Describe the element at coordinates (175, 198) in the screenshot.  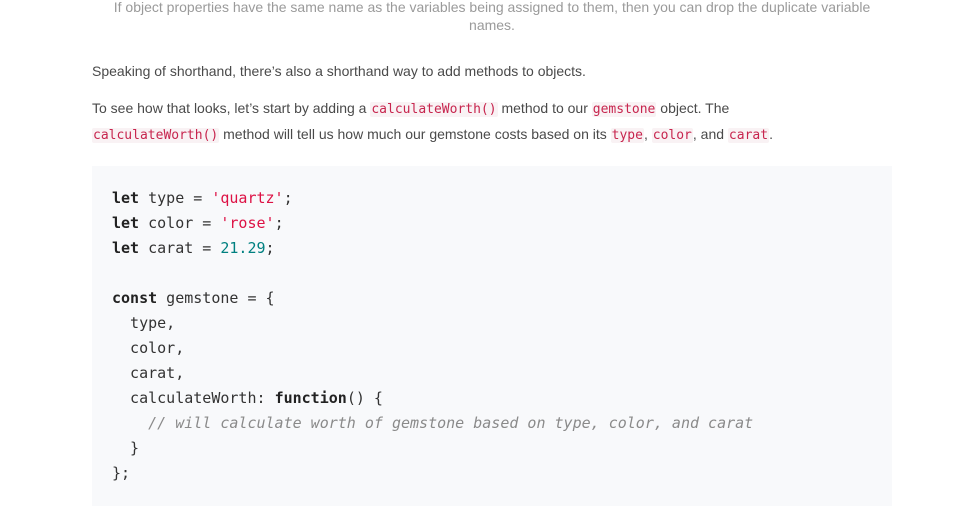
I see `code-text: type =` at that location.